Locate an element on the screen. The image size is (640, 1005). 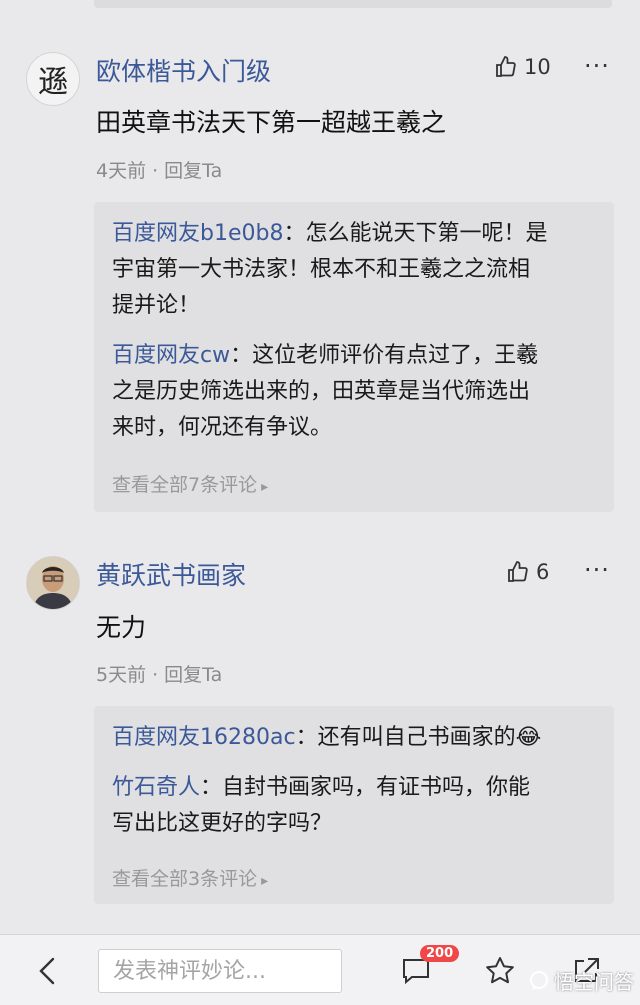
reply-text-line: 提并论！ is located at coordinates (156, 305).